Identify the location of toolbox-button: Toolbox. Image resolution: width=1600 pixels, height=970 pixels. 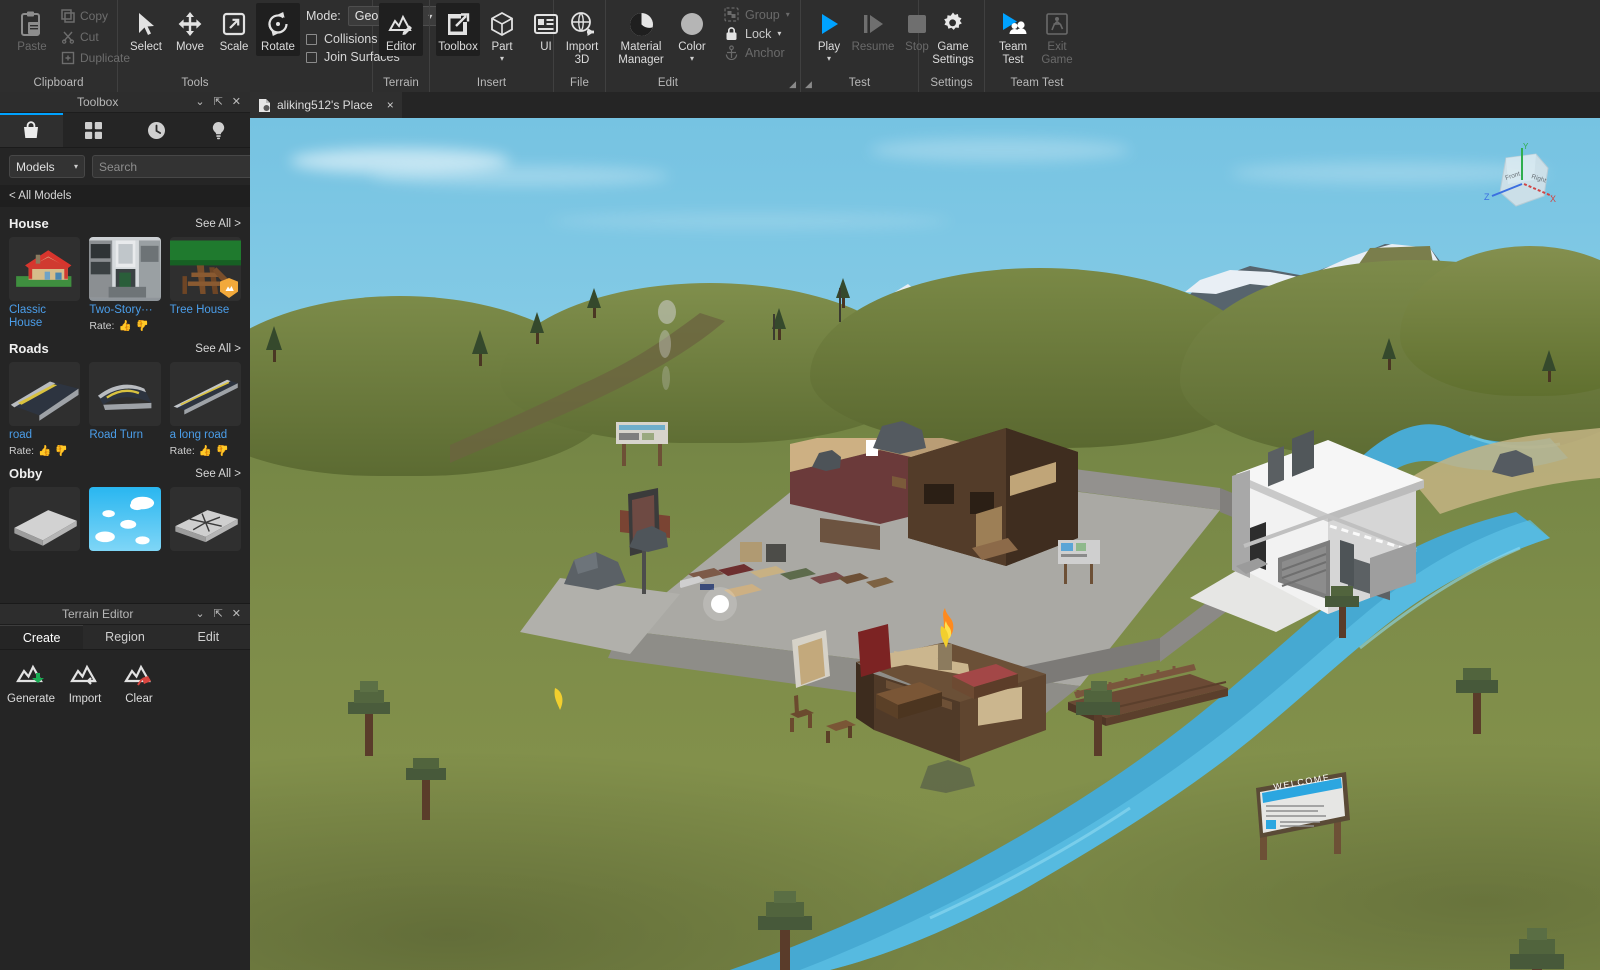
(458, 29).